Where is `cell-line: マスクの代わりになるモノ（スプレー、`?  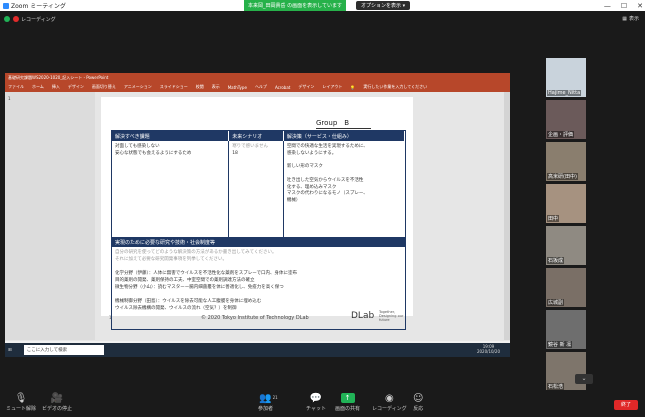 cell-line: マスクの代わりになるモノ（スプレー、 is located at coordinates (327, 194).